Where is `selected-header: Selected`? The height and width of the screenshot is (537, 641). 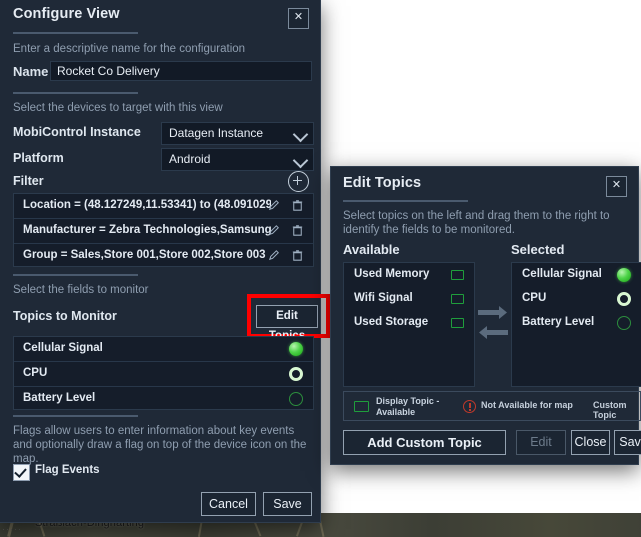
selected-header: Selected is located at coordinates (538, 249).